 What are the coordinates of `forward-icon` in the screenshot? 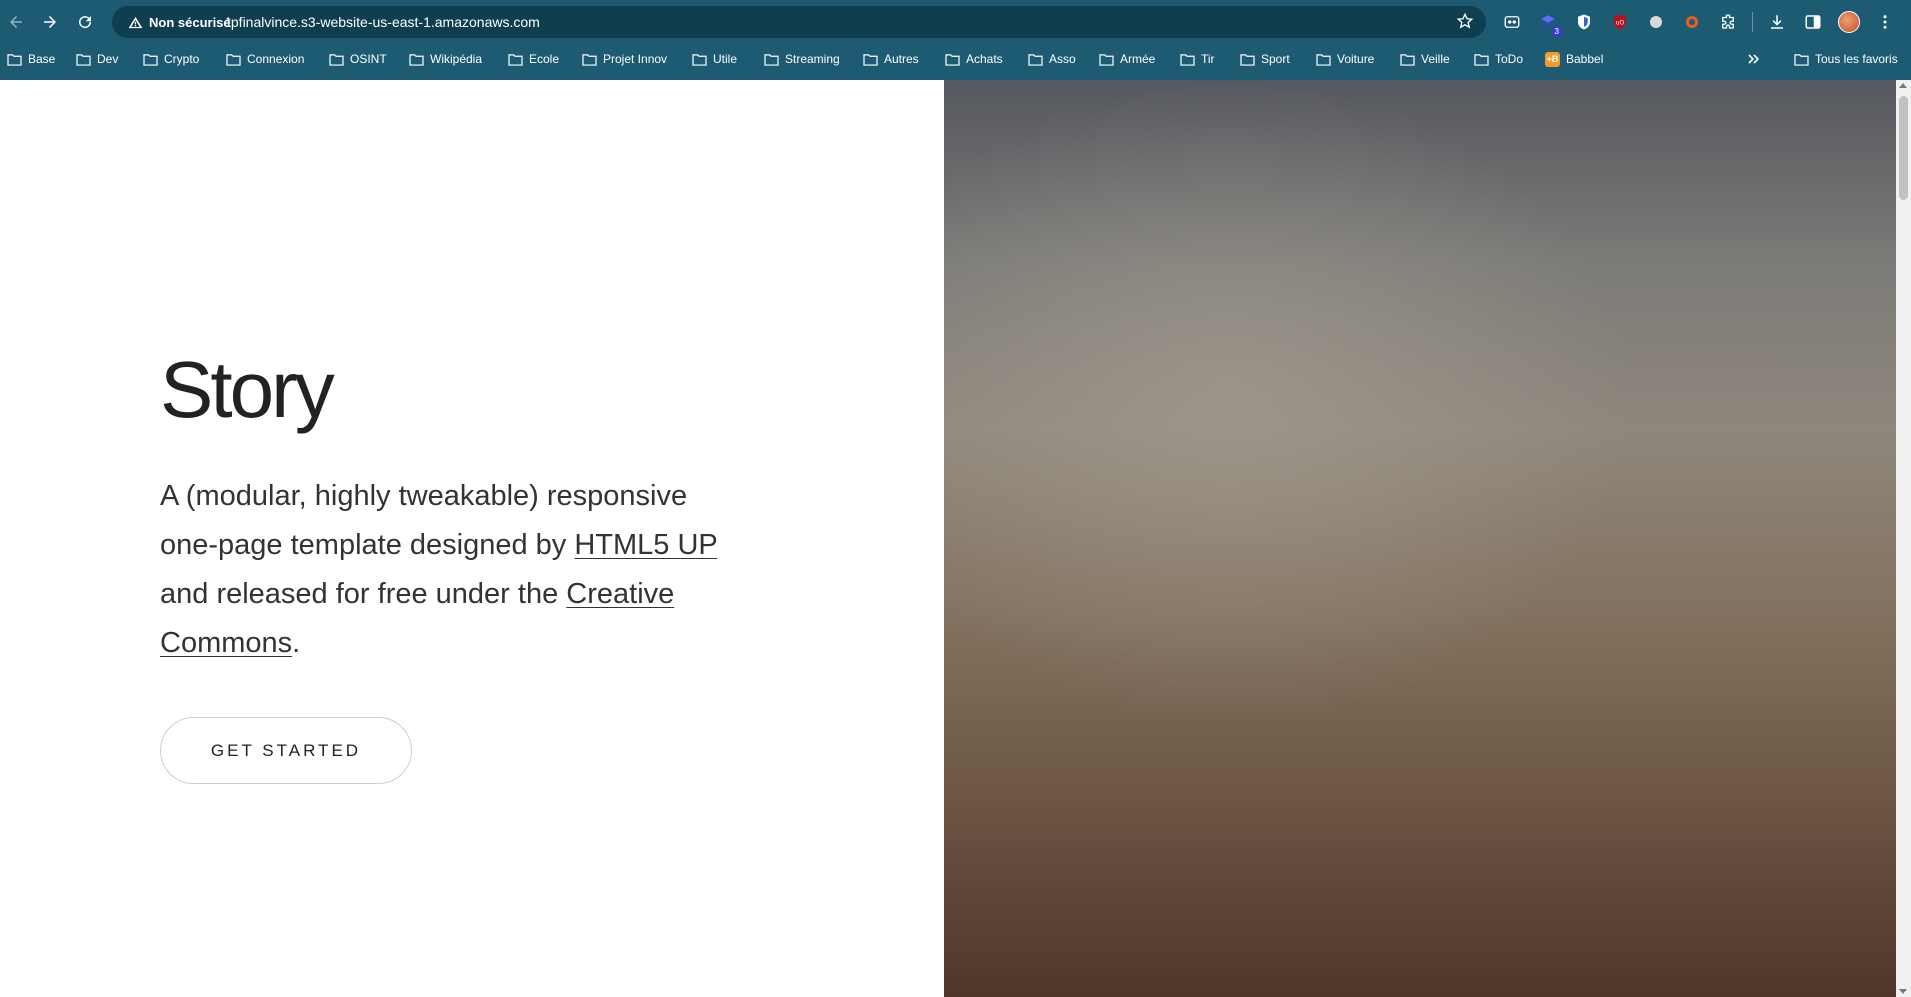 It's located at (50, 22).